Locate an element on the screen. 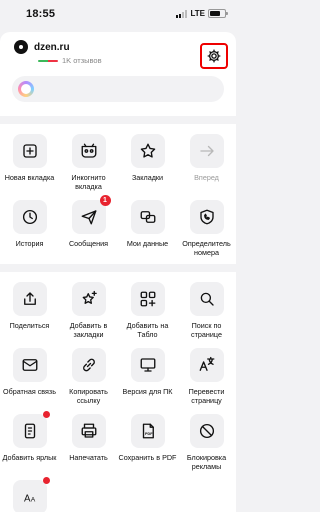 The height and width of the screenshot is (512, 320). menu-item-star-plus: Добавить в закладки is located at coordinates (88, 310).